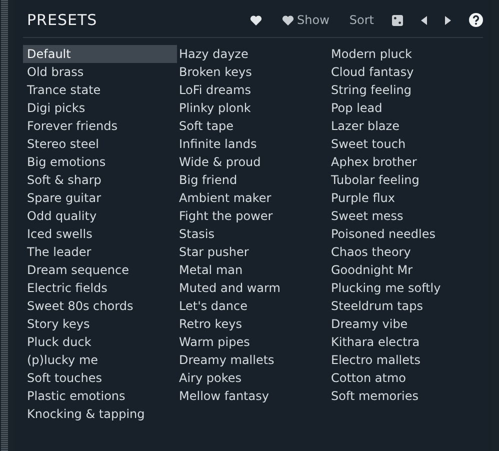 The width and height of the screenshot is (499, 451). What do you see at coordinates (252, 288) in the screenshot?
I see `preset-item: Muted and warm` at bounding box center [252, 288].